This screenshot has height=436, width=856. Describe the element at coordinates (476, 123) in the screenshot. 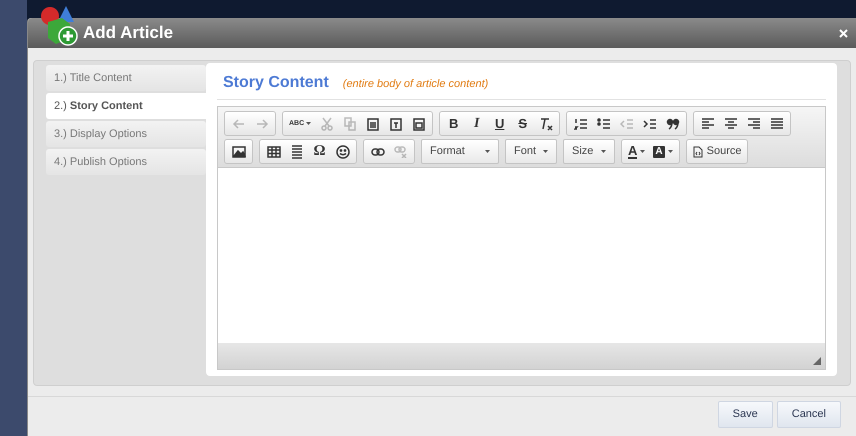

I see `italic-button: I` at that location.